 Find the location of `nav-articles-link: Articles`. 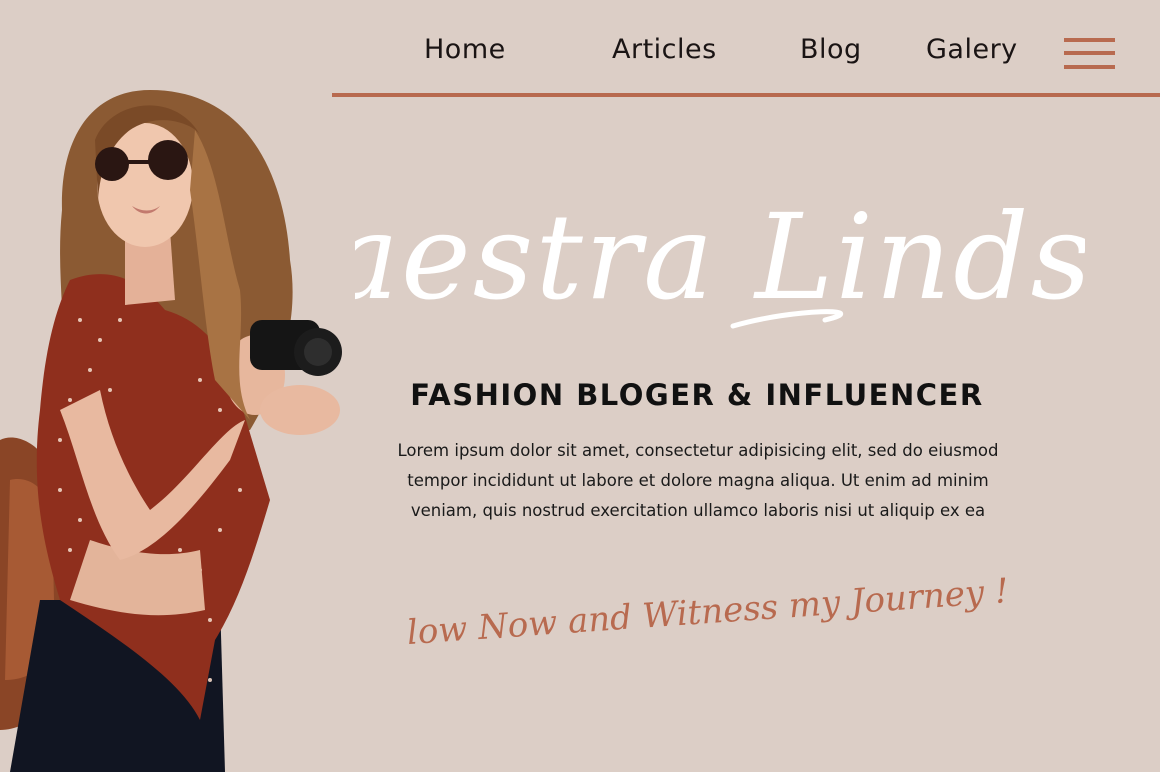

nav-articles-link: Articles is located at coordinates (664, 49).